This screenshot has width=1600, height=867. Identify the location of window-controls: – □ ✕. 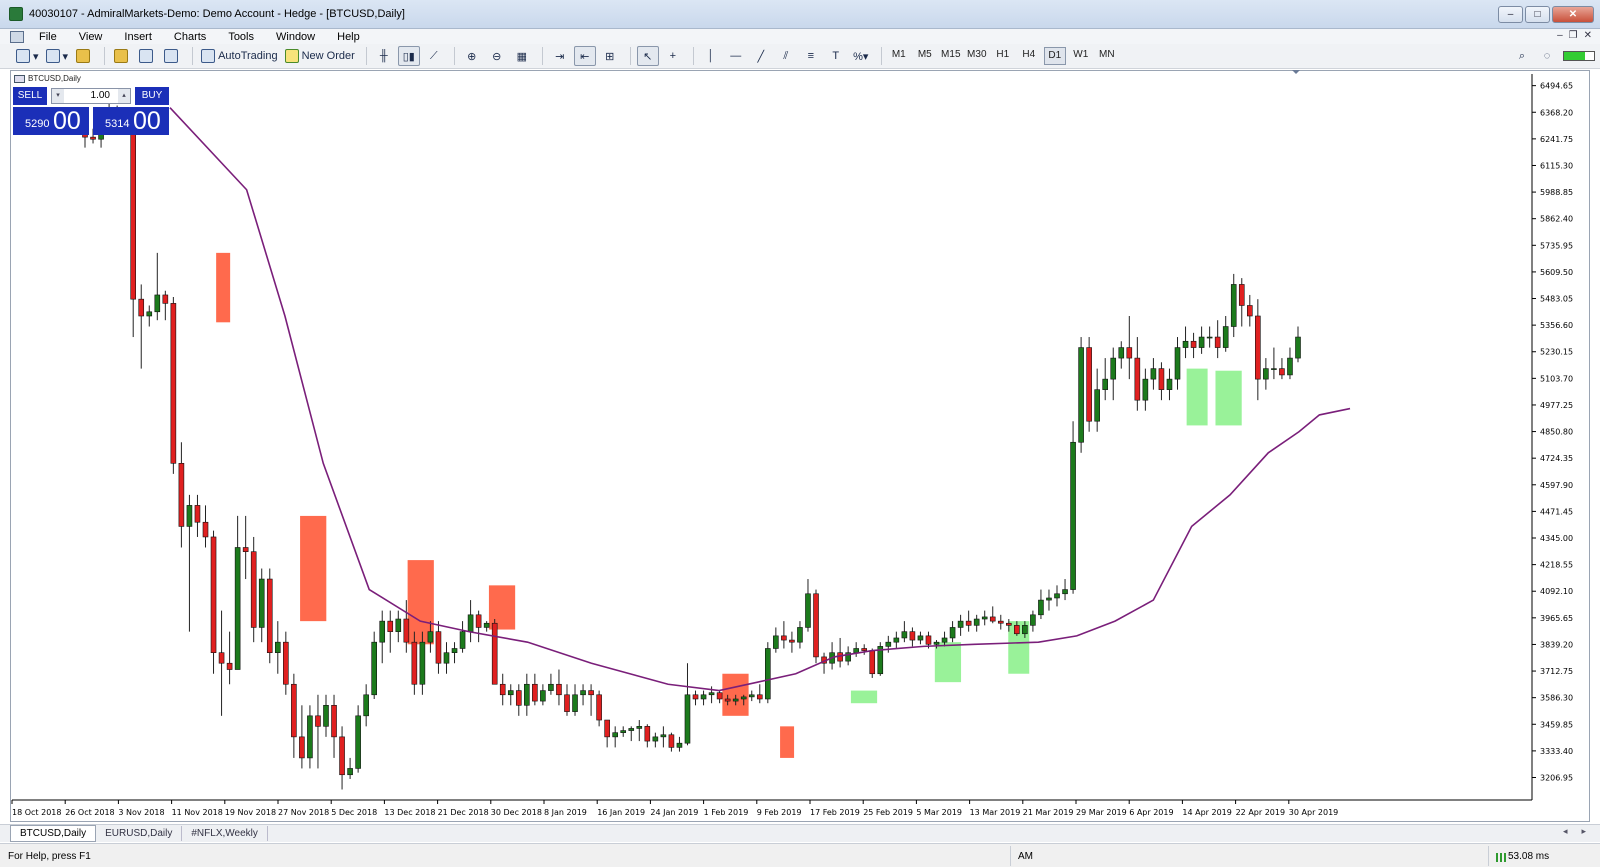
(1546, 14).